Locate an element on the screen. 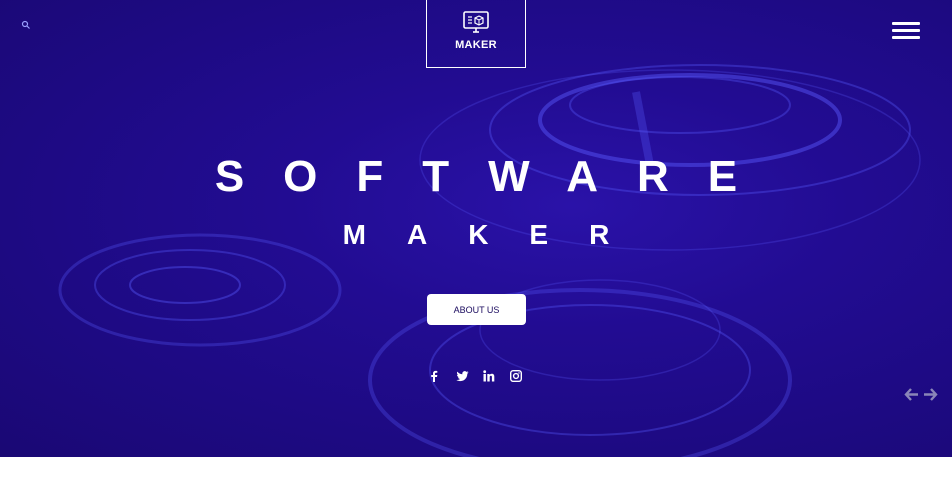 This screenshot has width=952, height=483. linkedin-icon is located at coordinates (493, 376).